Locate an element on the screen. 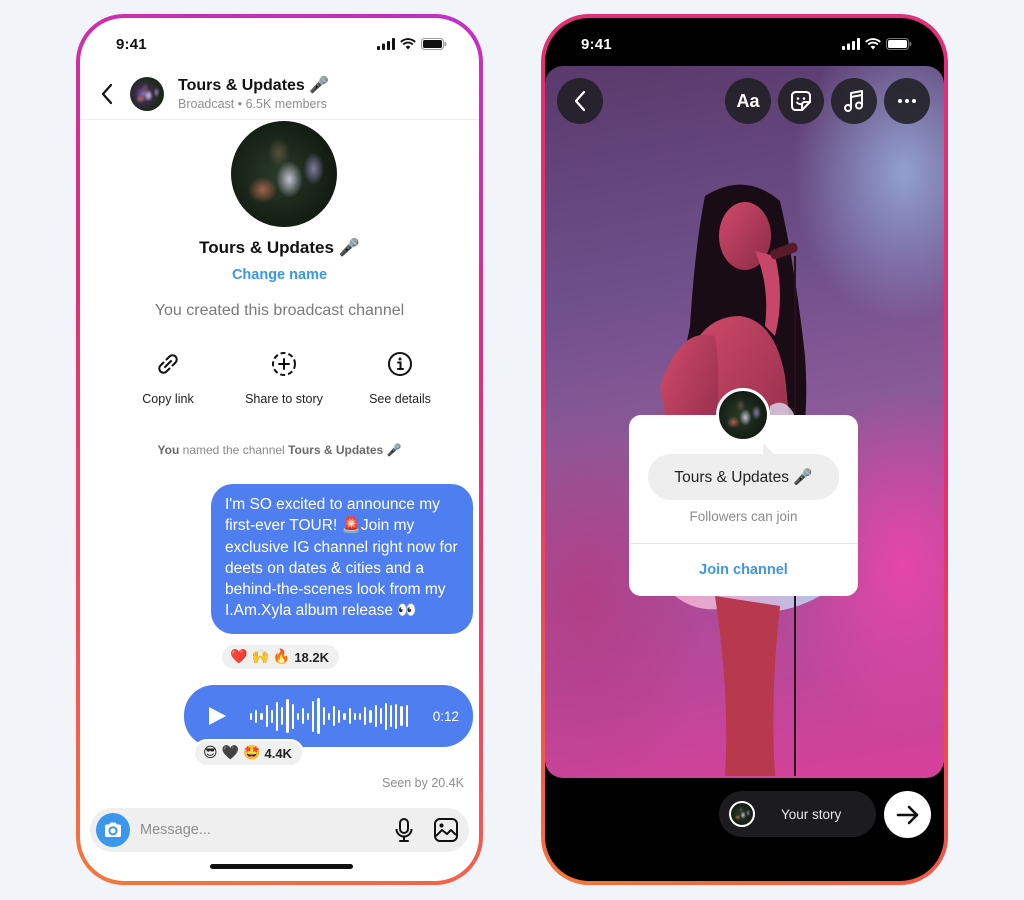  text-tool-button: Aa is located at coordinates (748, 101).